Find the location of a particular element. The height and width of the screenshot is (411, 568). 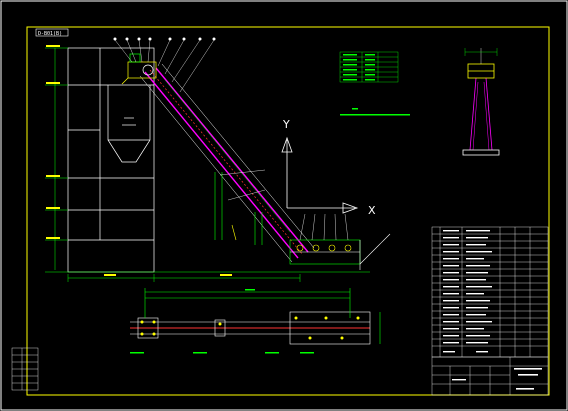

parts-list is located at coordinates (490, 292).